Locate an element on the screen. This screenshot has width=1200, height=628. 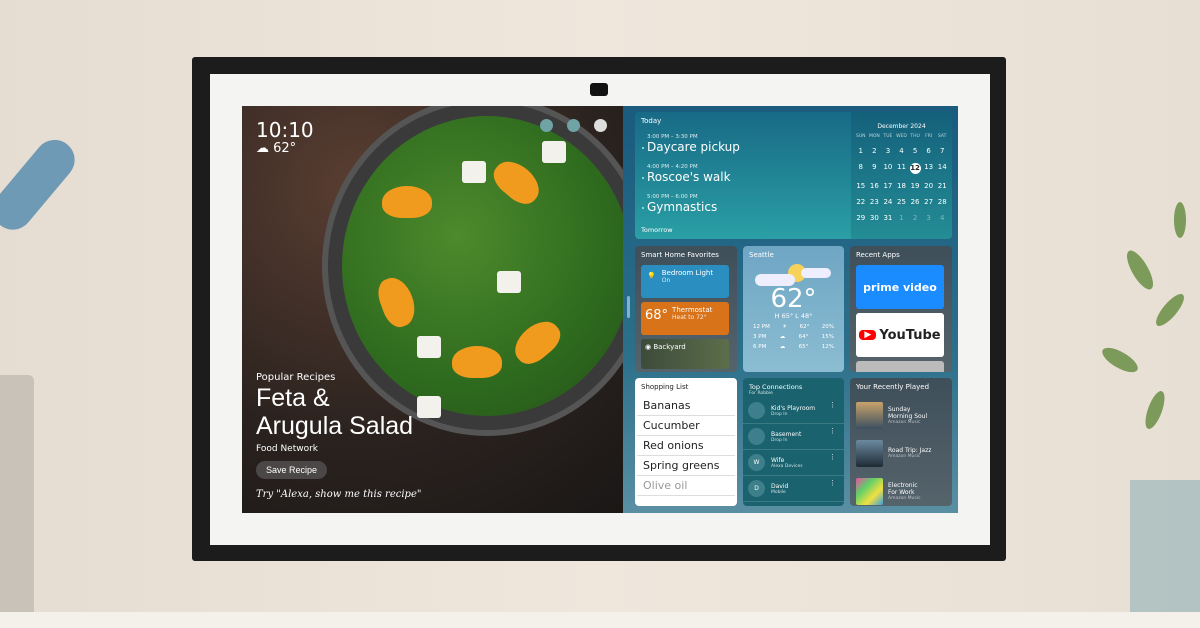
connection-item: Kid's Playroom Drop In ⋮ is located at coordinates (793, 411).